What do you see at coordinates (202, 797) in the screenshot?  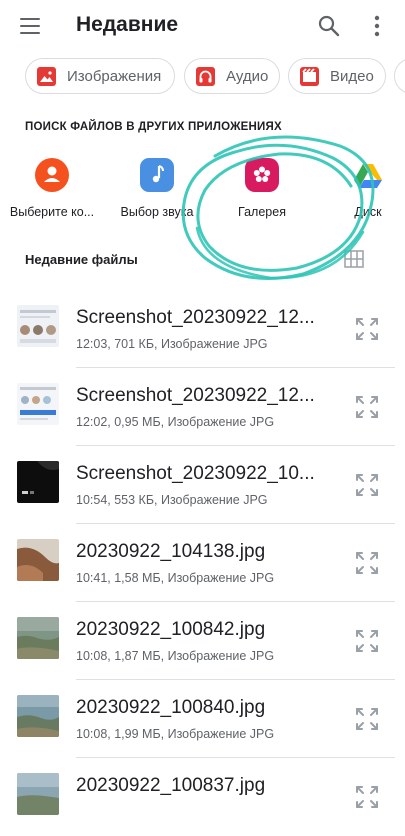 I see `file-row: 20230922_100837.jpg` at bounding box center [202, 797].